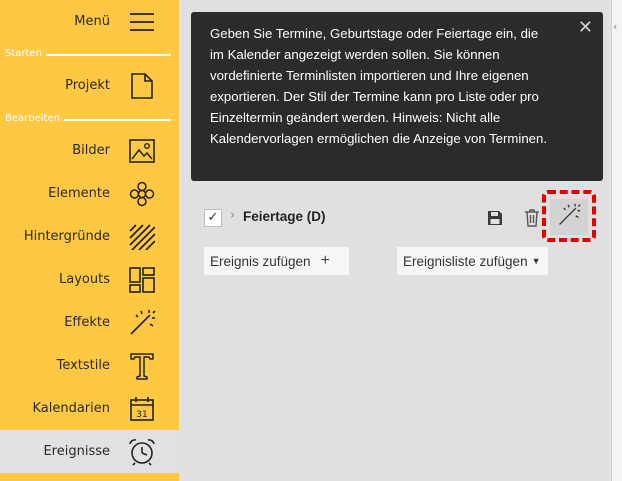 The width and height of the screenshot is (622, 481). I want to click on layout-grid-icon, so click(142, 280).